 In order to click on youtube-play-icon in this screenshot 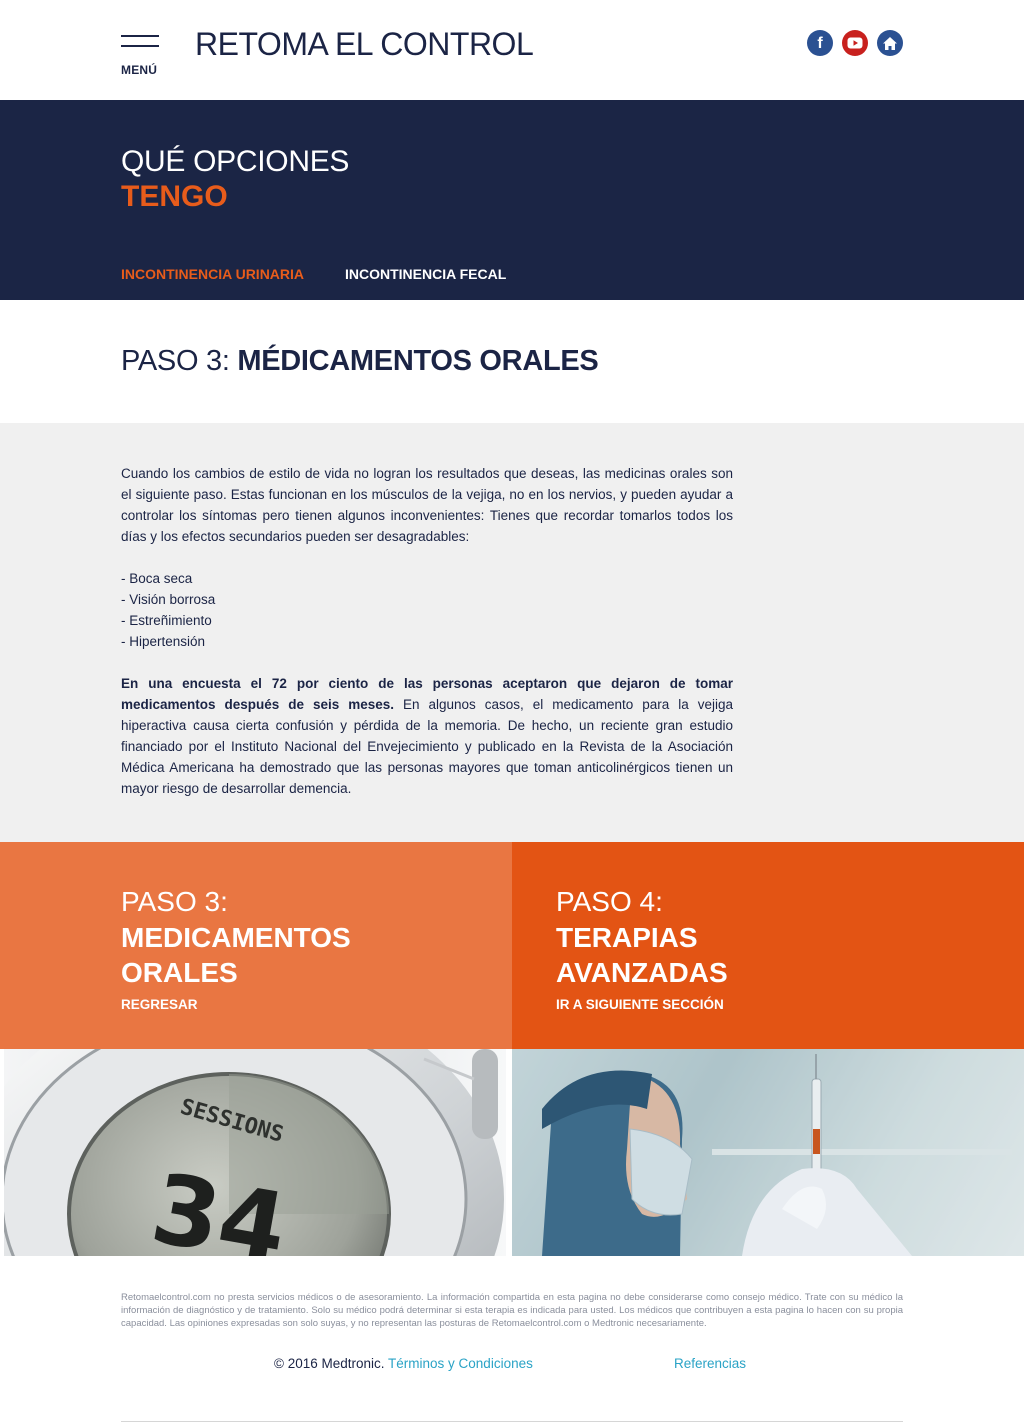, I will do `click(855, 43)`.